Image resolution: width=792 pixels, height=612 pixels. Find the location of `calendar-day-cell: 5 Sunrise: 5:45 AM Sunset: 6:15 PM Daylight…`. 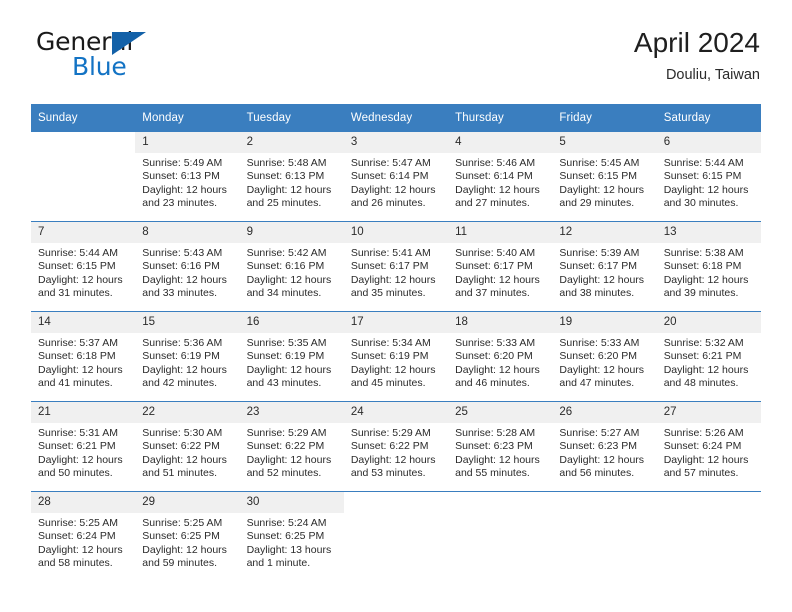

calendar-day-cell: 5 Sunrise: 5:45 AM Sunset: 6:15 PM Daylight… is located at coordinates (604, 177).